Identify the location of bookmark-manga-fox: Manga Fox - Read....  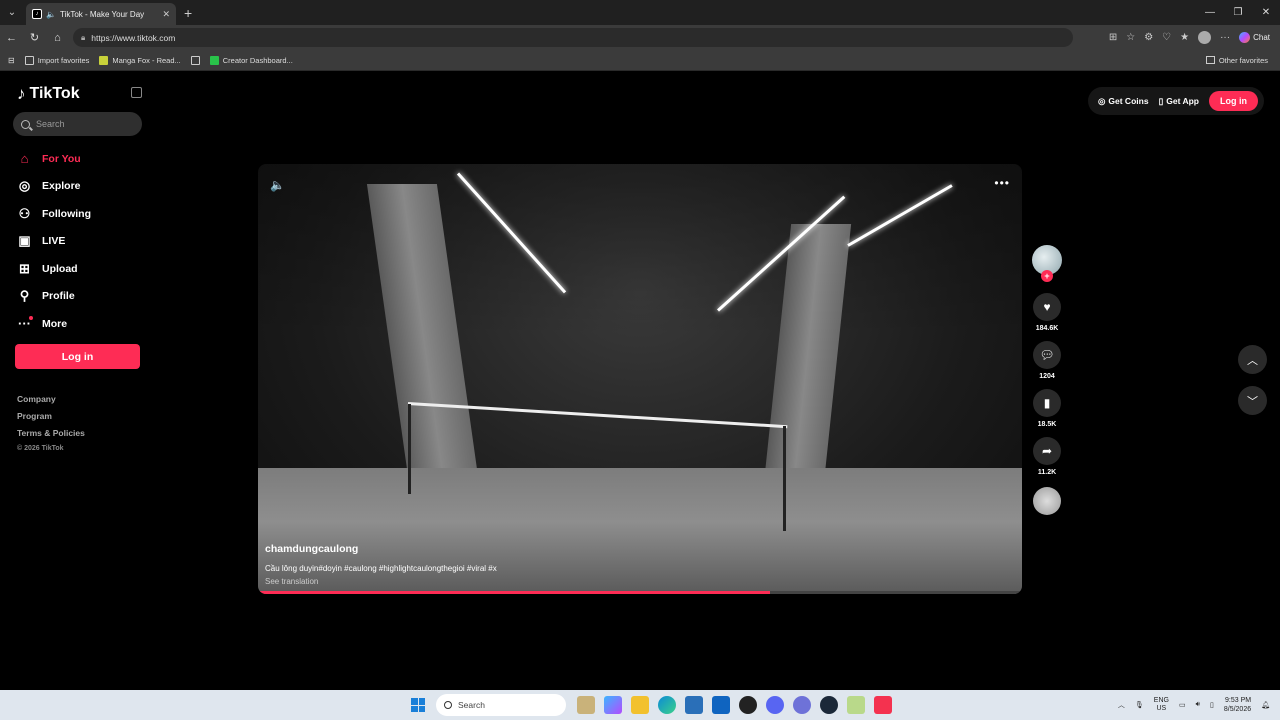
(140, 60).